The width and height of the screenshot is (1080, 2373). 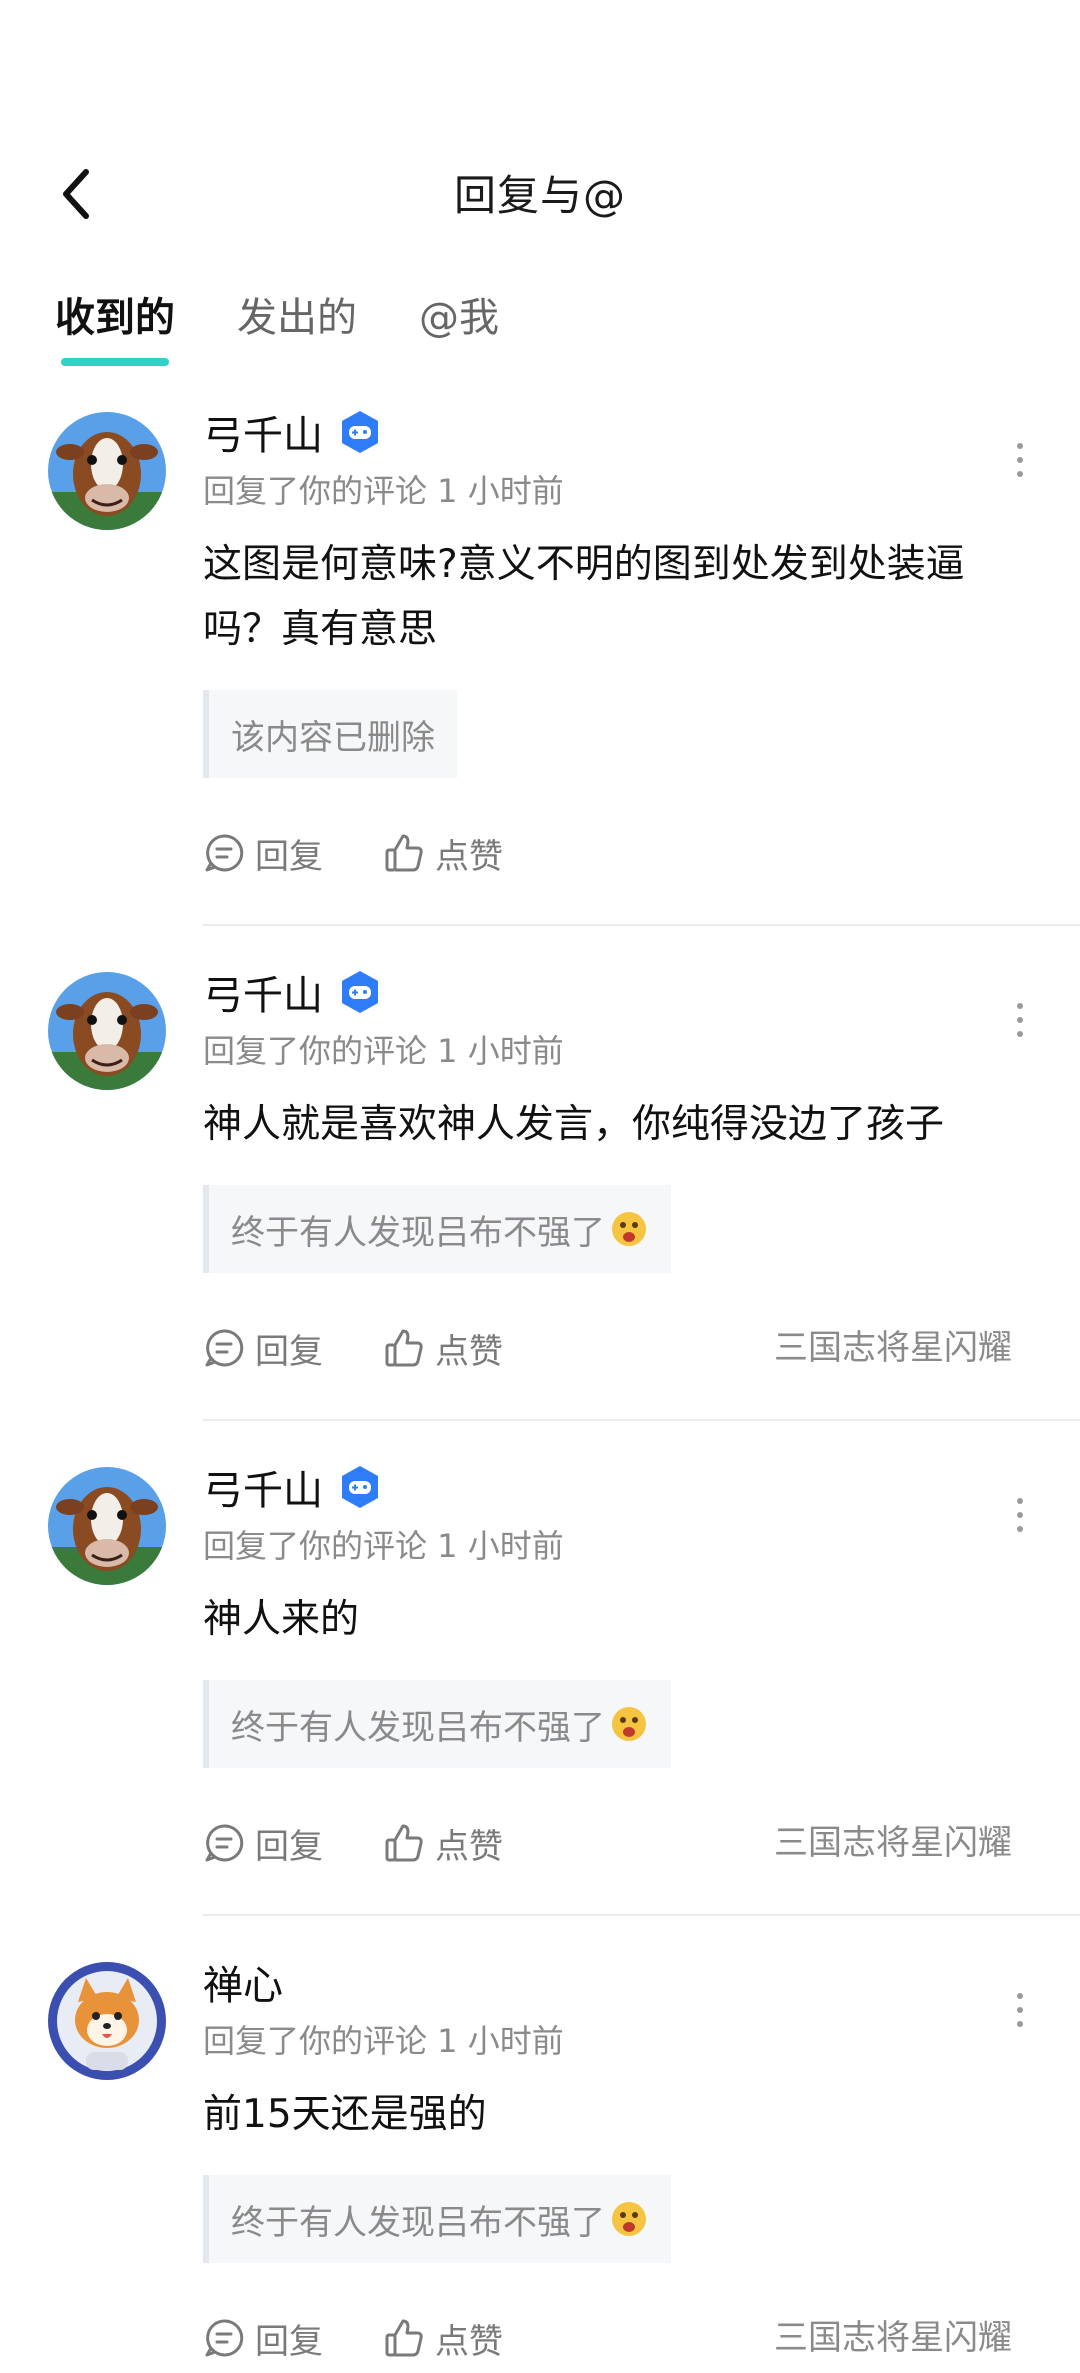 What do you see at coordinates (574, 1124) in the screenshot?
I see `reply-text: 神人就是喜欢神人发言，你纯得没边了孩子` at bounding box center [574, 1124].